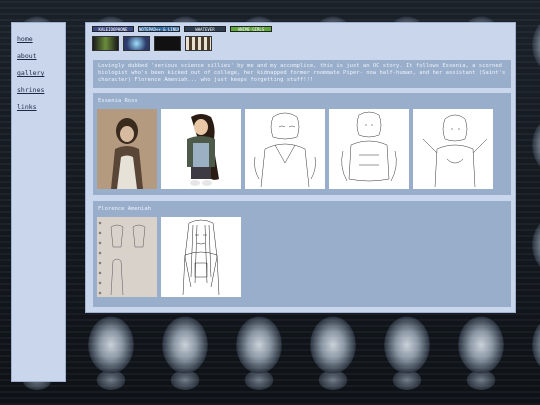  What do you see at coordinates (124, 209) in the screenshot?
I see `panel-title: Florence Ameniah` at bounding box center [124, 209].